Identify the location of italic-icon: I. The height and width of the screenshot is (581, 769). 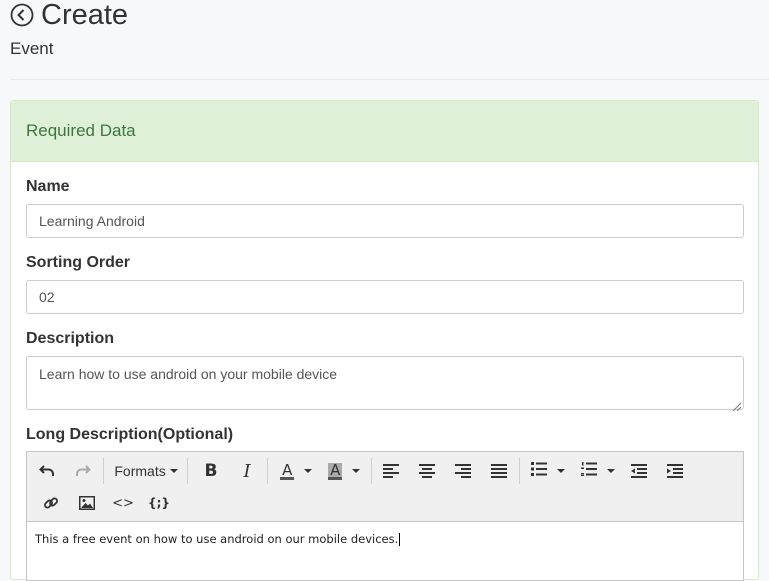
(247, 471).